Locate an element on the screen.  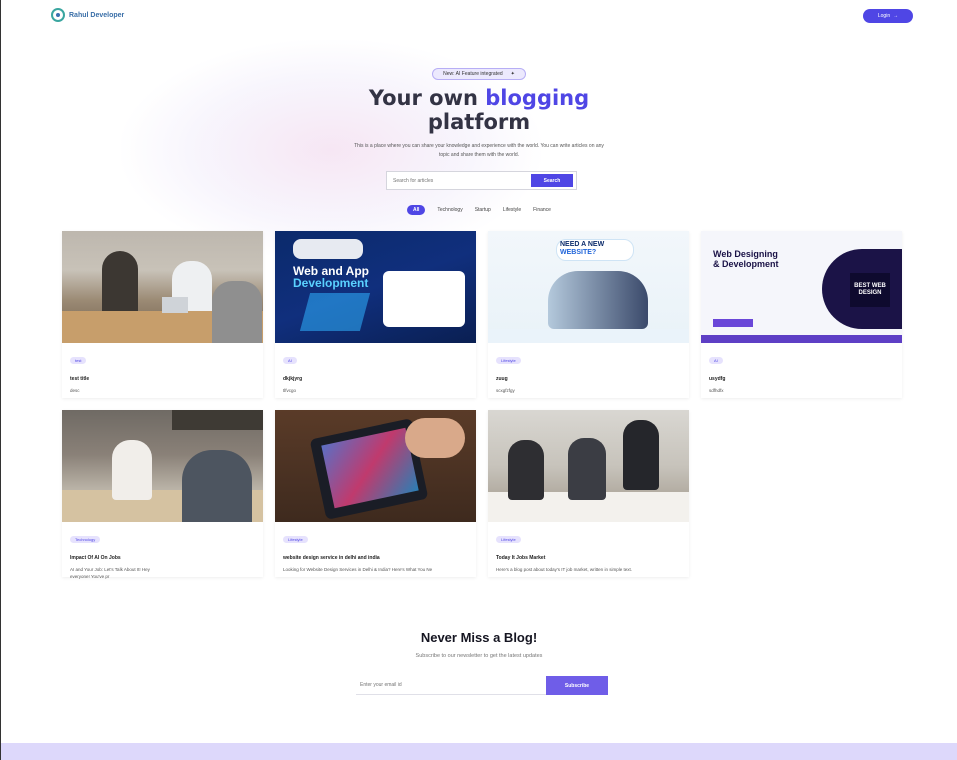
post-image: Web and App Development is located at coordinates (375, 287).